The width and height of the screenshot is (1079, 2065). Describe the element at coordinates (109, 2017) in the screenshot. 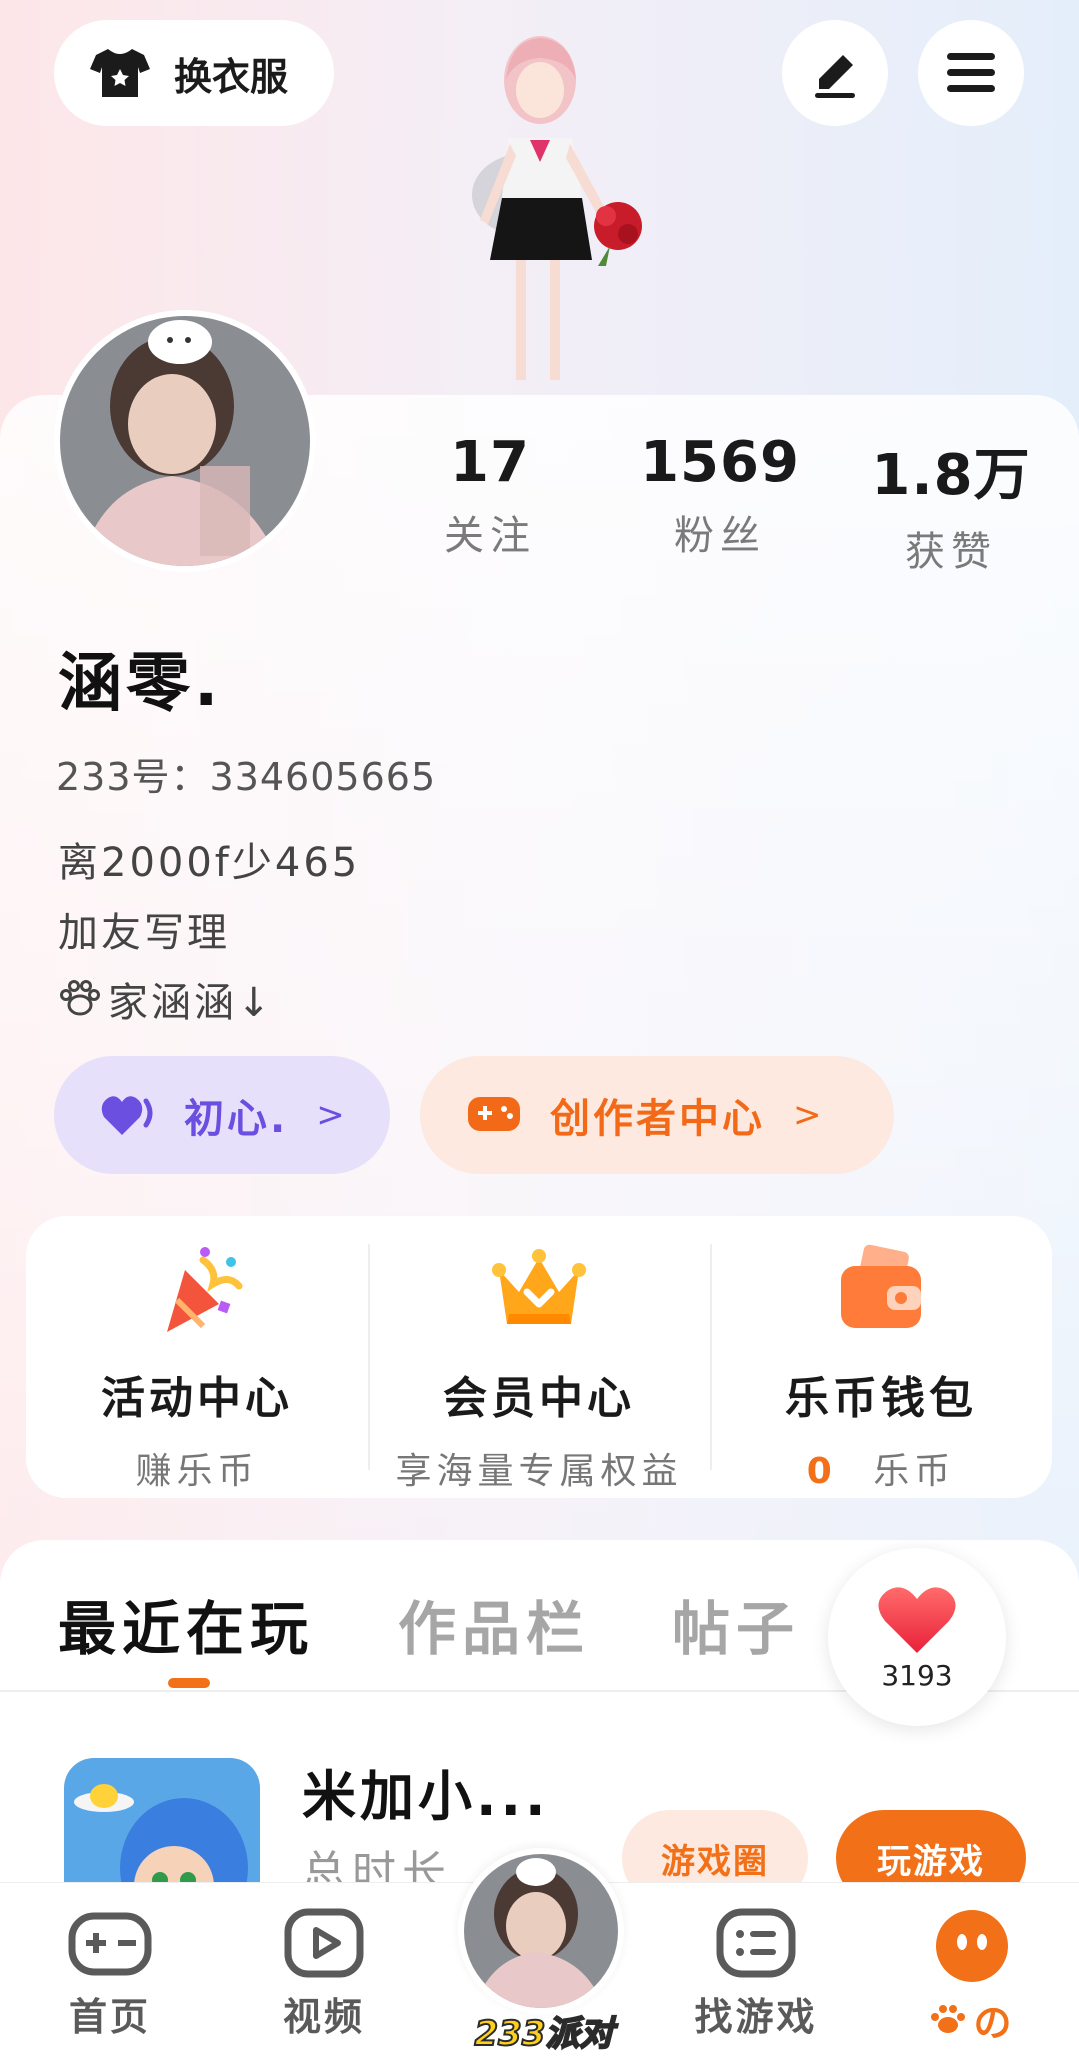

I see `nav-home-label: 首页` at that location.